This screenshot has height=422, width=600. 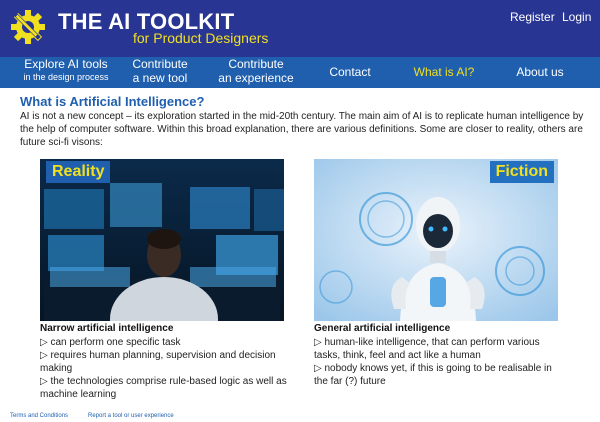 What do you see at coordinates (78, 172) in the screenshot?
I see `reality-label: Reality` at bounding box center [78, 172].